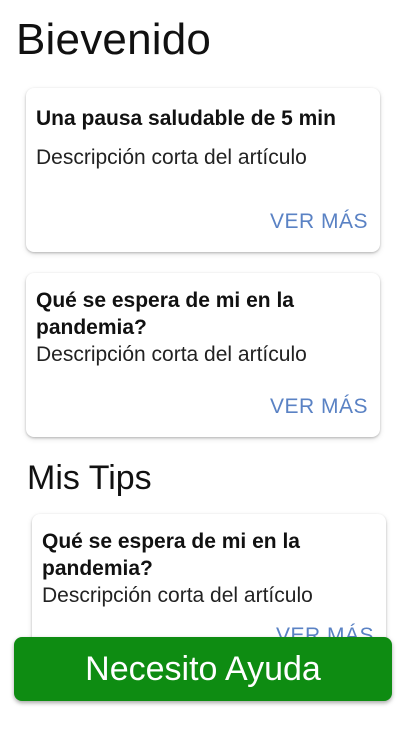  I want to click on article-title: Qué se espera de mi en la pandemia?, so click(165, 314).